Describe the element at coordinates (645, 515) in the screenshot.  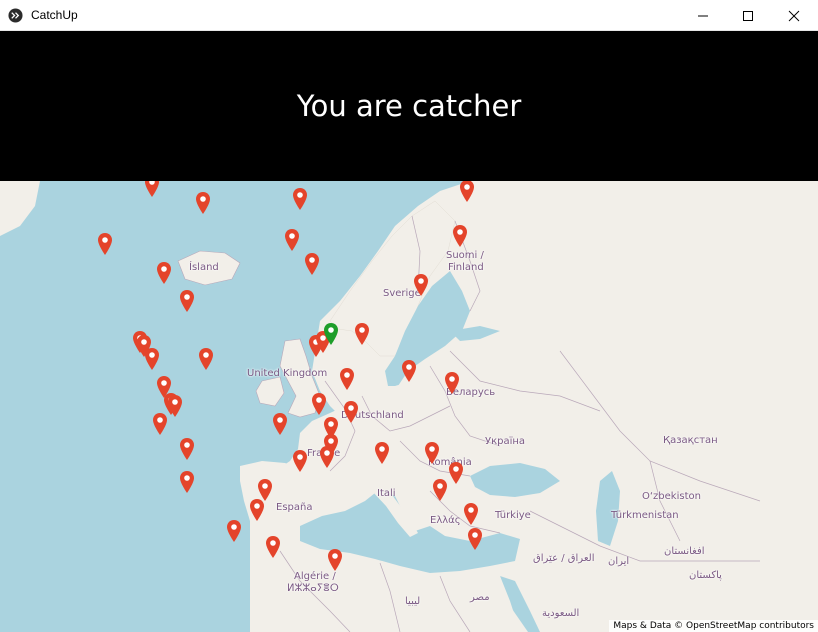
I see `label-turkmenistan: Türkmenistan` at that location.